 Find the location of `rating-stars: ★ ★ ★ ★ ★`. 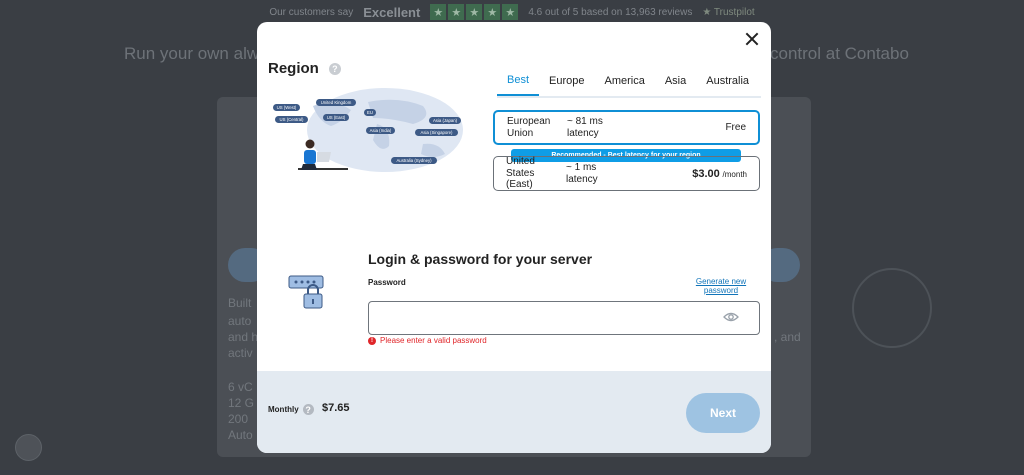

rating-stars: ★ ★ ★ ★ ★ is located at coordinates (474, 12).